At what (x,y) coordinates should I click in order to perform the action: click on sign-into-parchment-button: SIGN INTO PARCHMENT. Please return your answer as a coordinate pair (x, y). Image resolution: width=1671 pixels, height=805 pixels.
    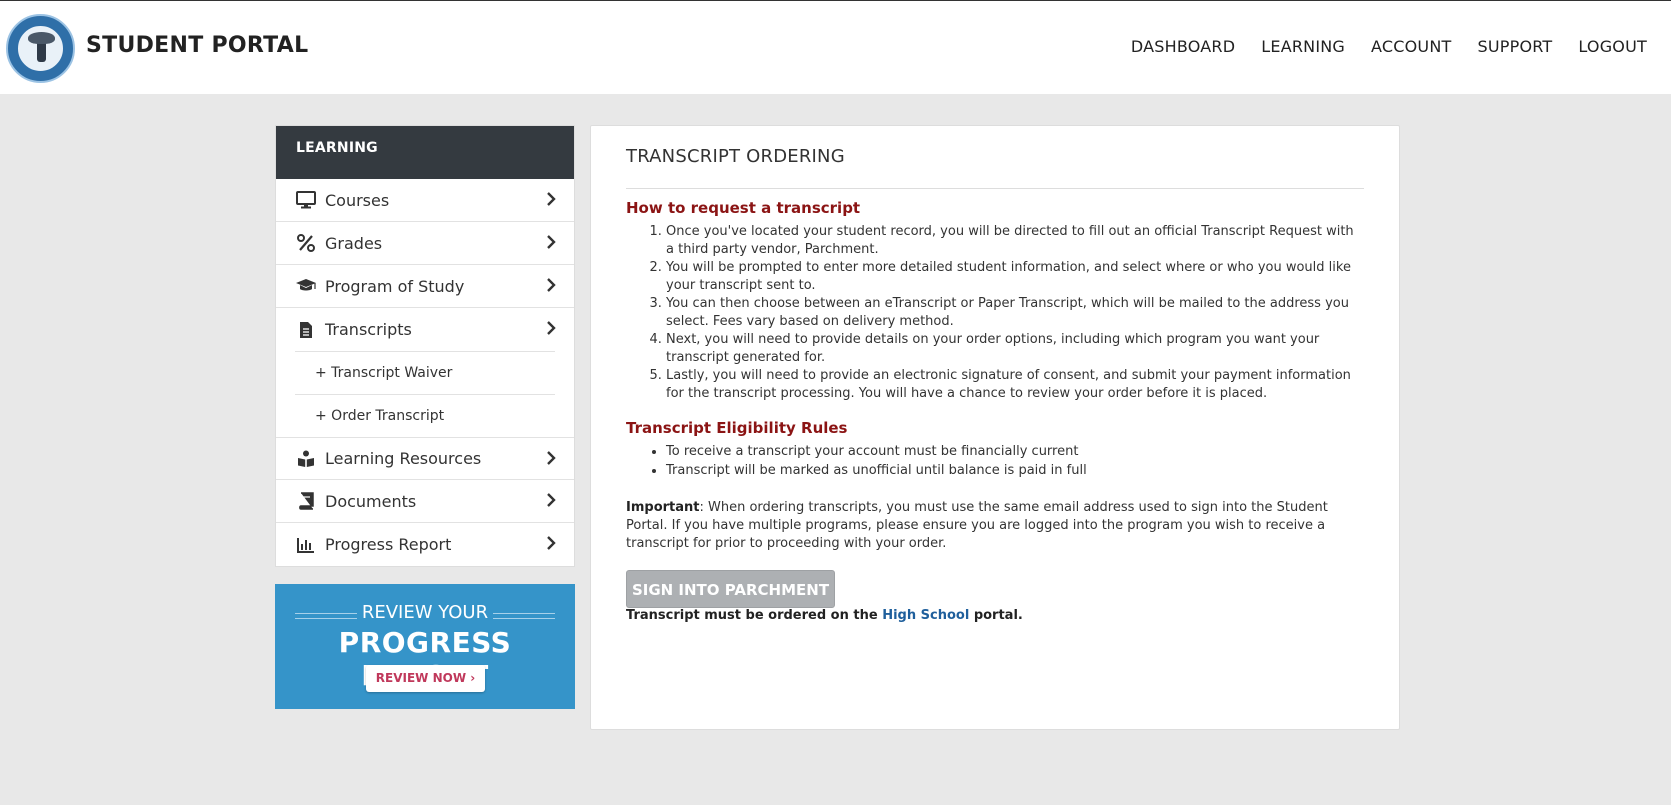
    Looking at the image, I should click on (730, 589).